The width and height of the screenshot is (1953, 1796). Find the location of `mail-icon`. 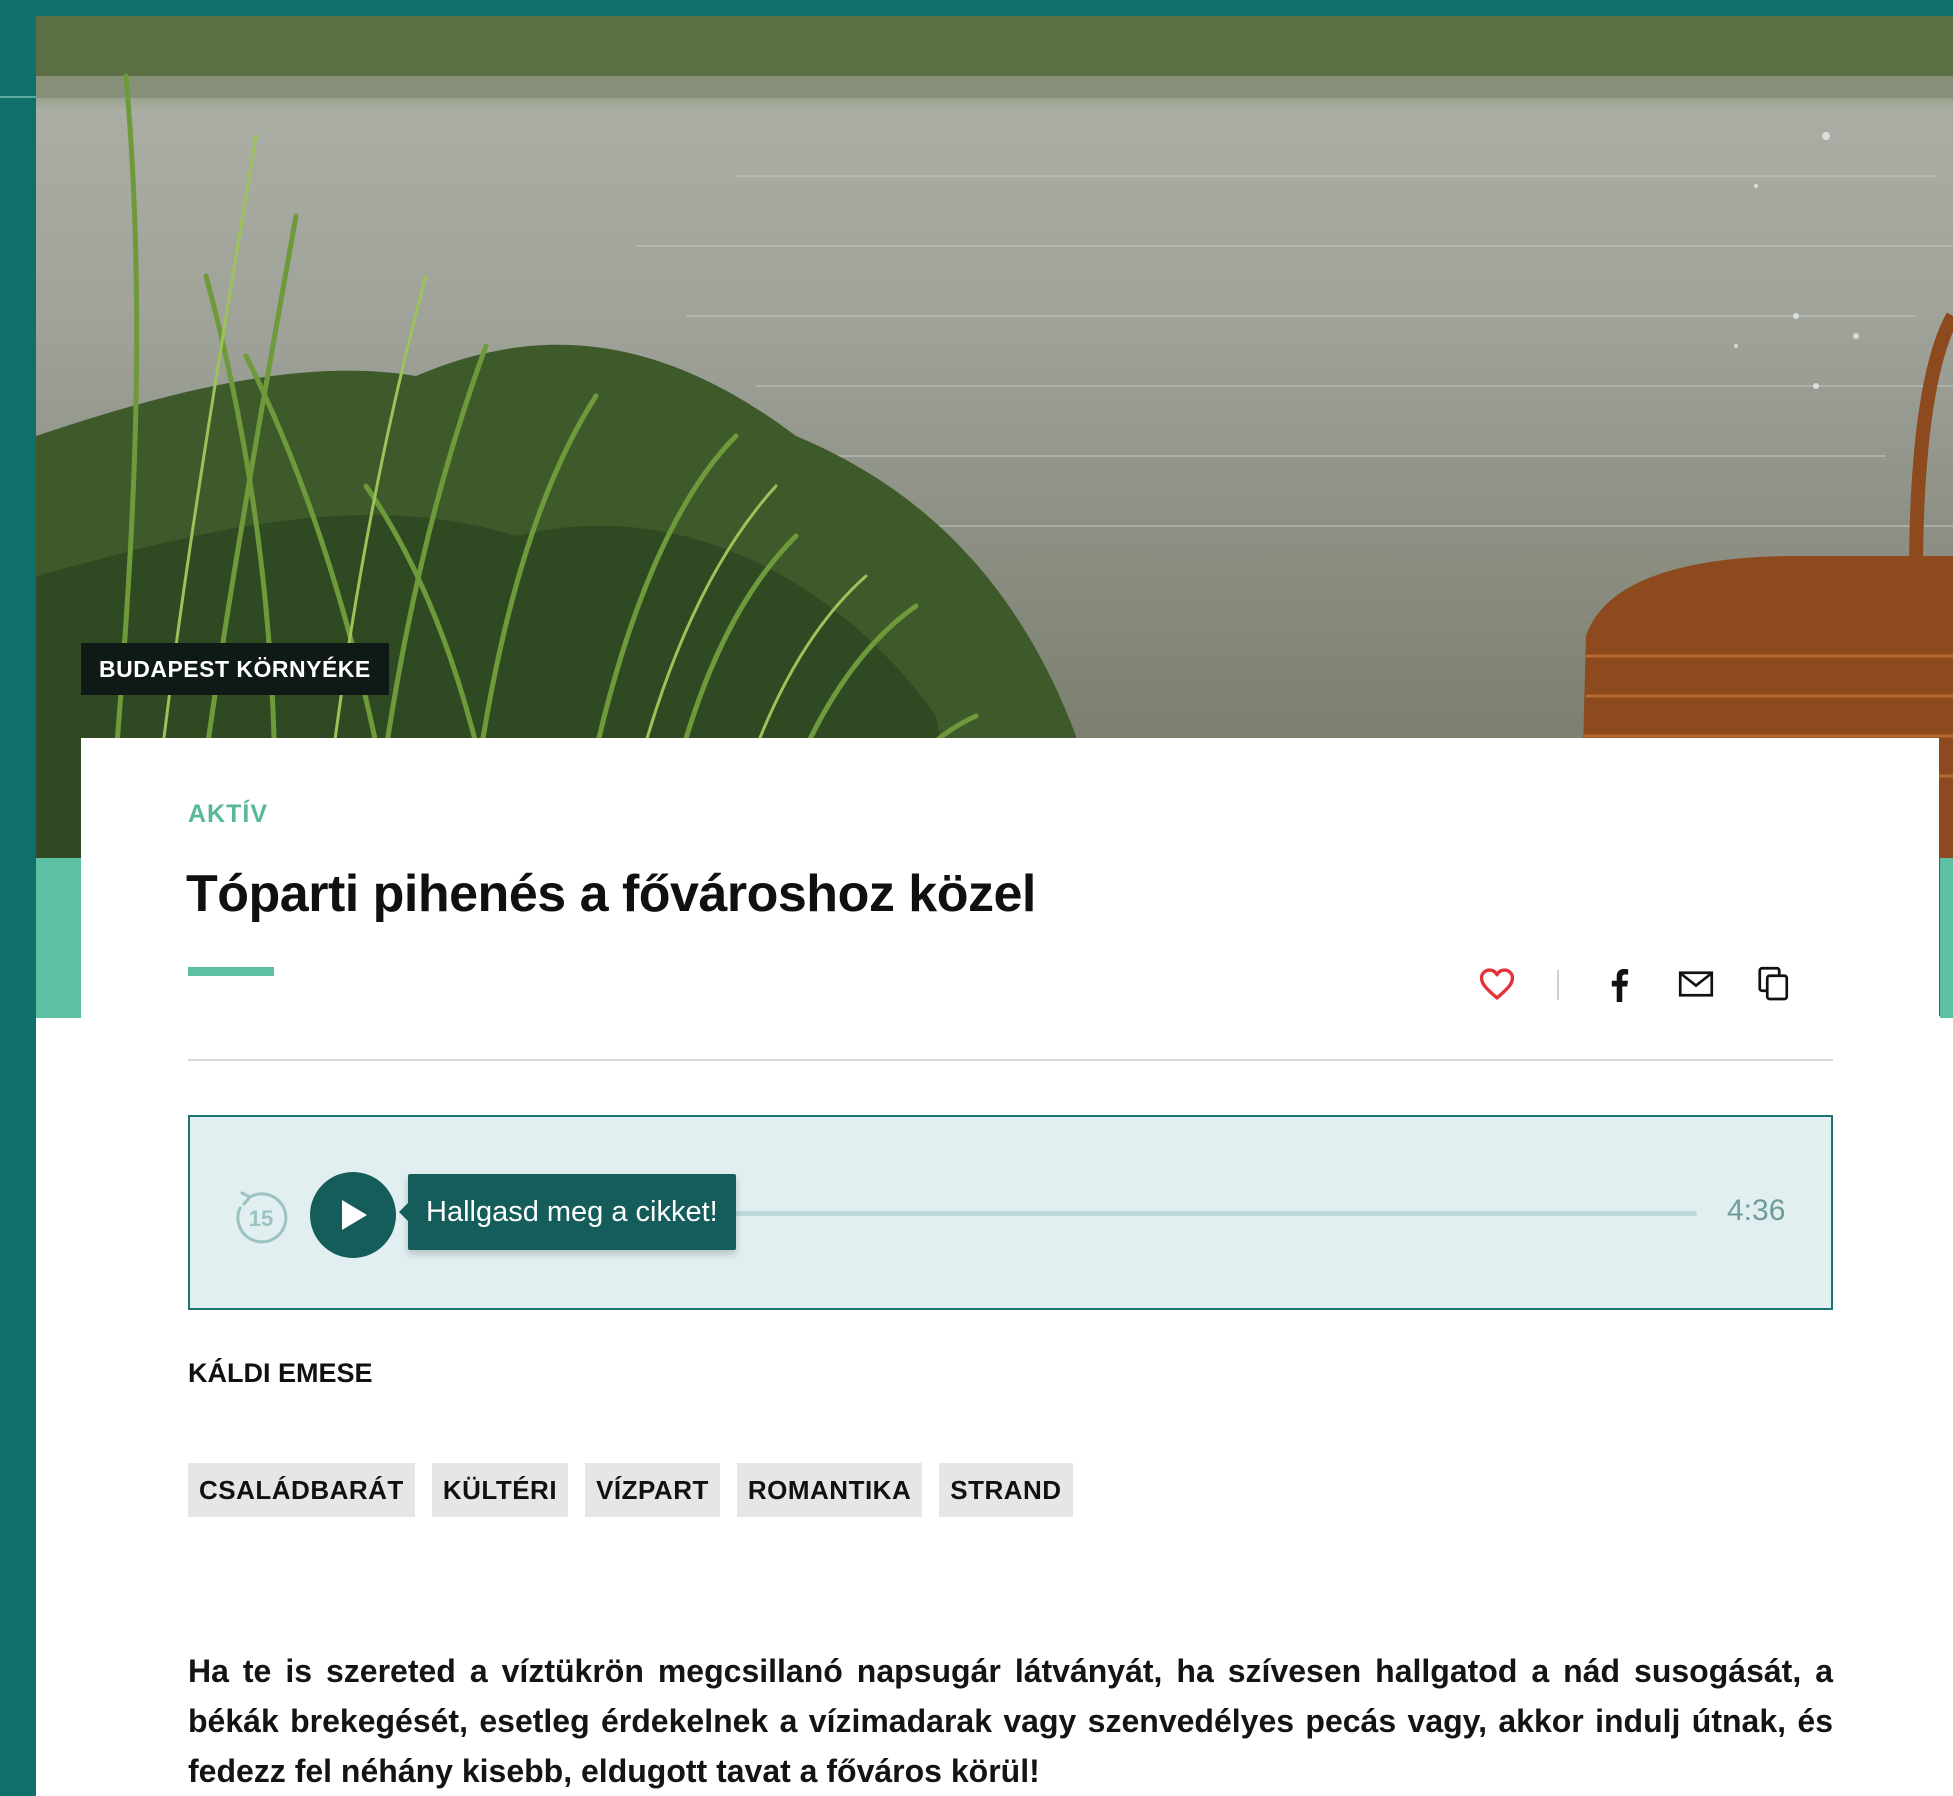

mail-icon is located at coordinates (1696, 984).